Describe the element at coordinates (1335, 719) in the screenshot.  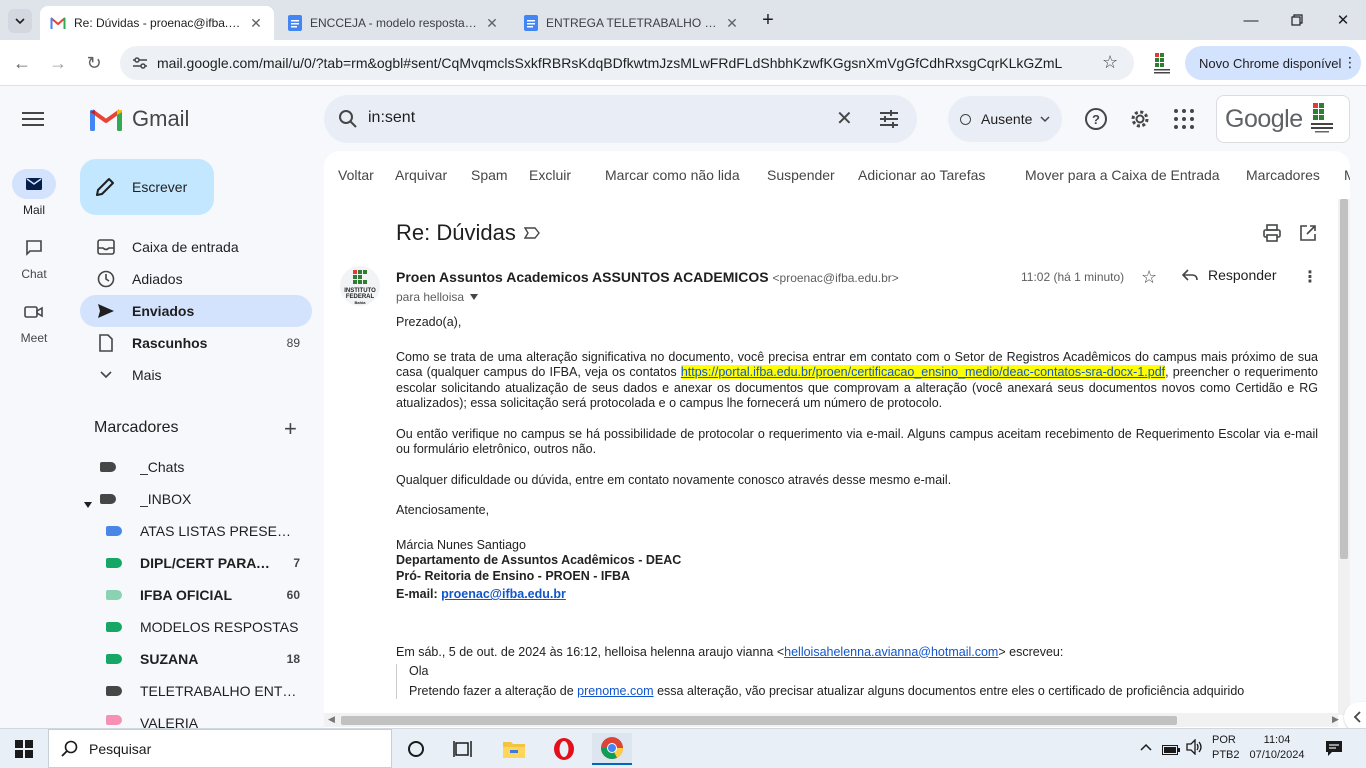
I see `scroll-right-icon: ▶` at that location.